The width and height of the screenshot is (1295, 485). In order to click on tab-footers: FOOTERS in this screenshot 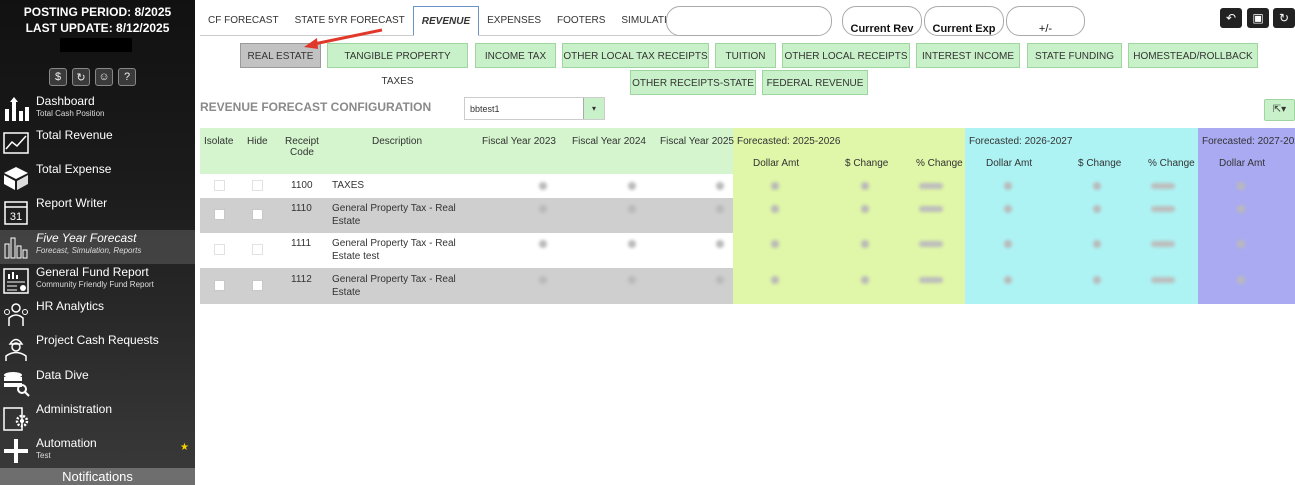, I will do `click(581, 21)`.